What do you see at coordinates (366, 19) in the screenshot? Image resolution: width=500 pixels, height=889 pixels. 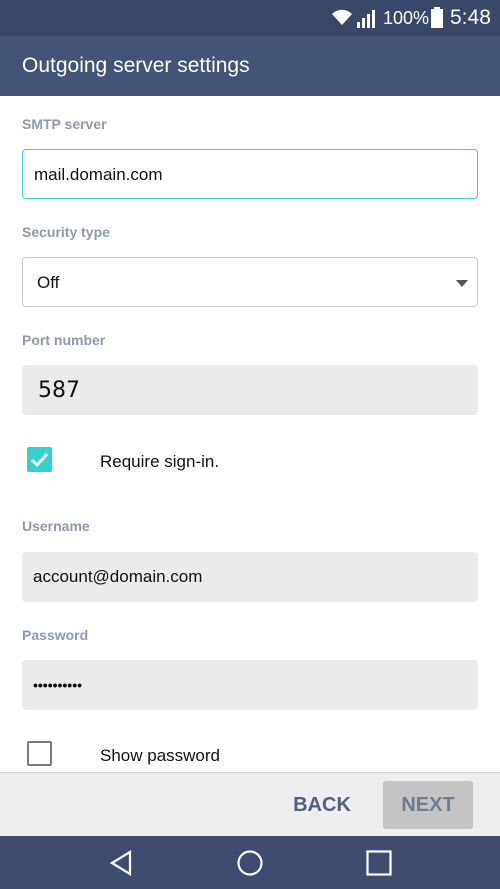 I see `signal-icon` at bounding box center [366, 19].